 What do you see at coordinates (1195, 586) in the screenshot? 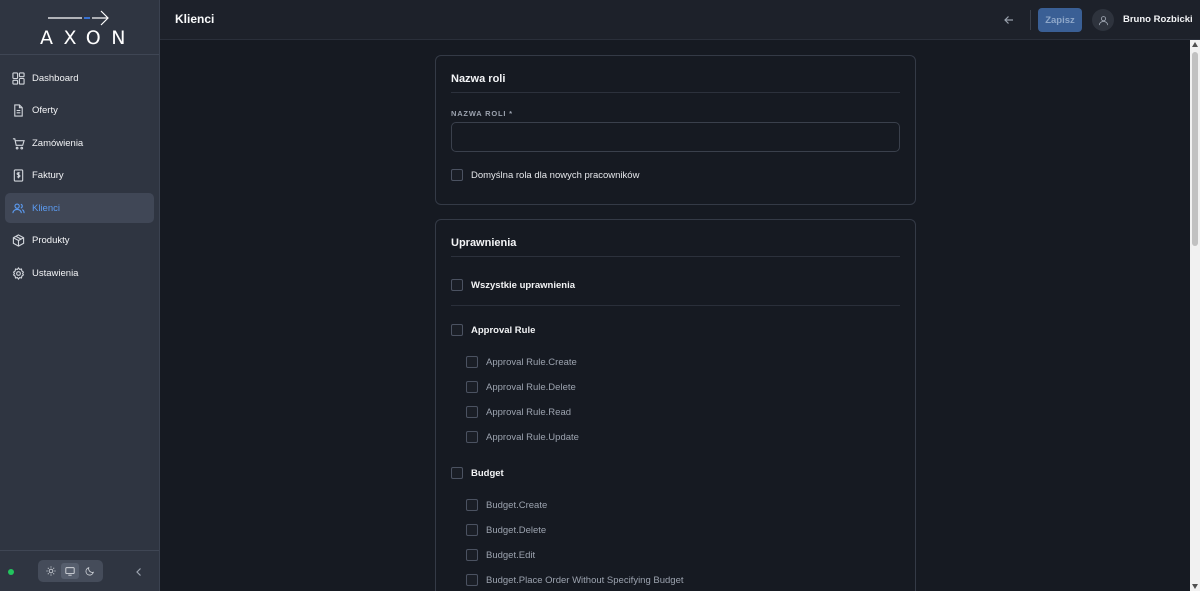
I see `scroll-down-arrow-icon` at bounding box center [1195, 586].